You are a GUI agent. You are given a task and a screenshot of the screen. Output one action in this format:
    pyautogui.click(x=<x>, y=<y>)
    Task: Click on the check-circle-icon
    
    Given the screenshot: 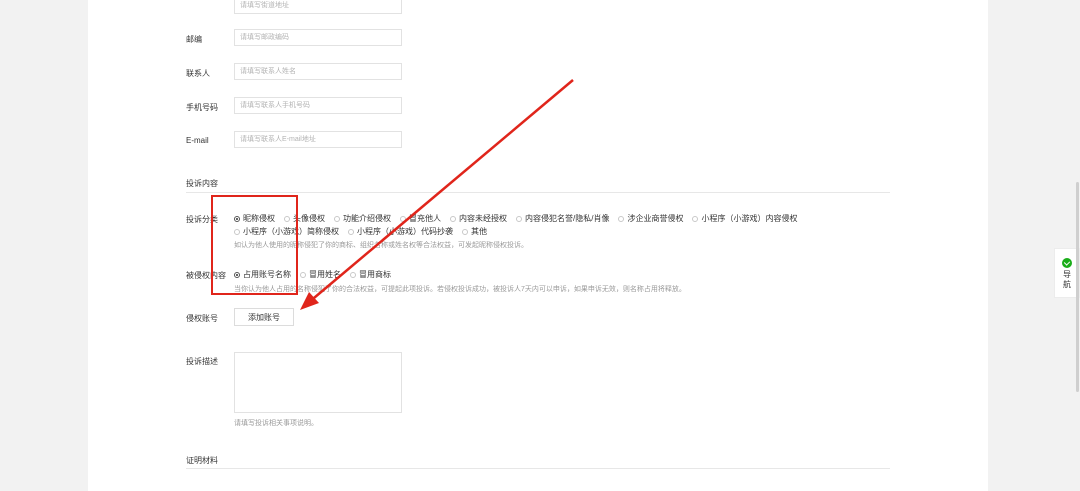 What is the action you would take?
    pyautogui.click(x=1067, y=263)
    